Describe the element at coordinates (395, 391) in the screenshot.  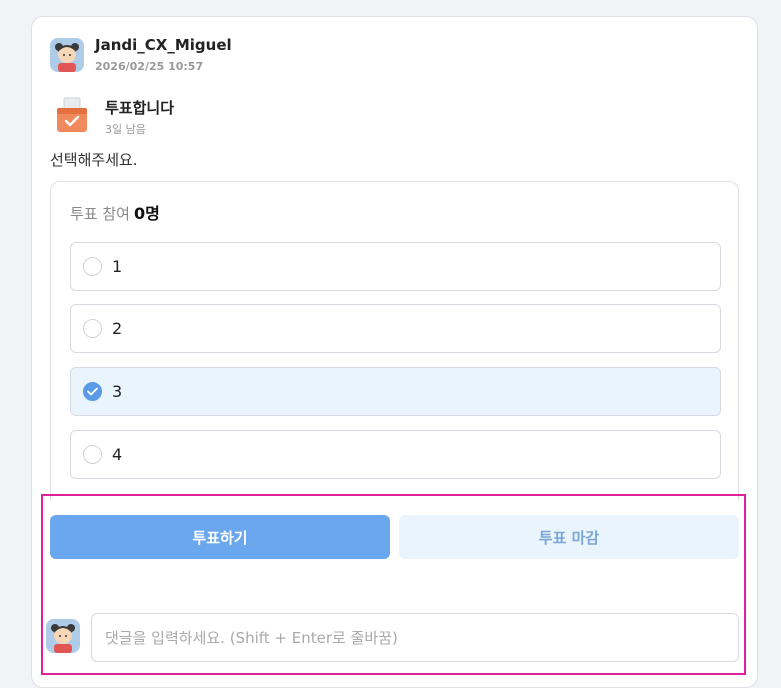
I see `poll-option-selected: 3` at that location.